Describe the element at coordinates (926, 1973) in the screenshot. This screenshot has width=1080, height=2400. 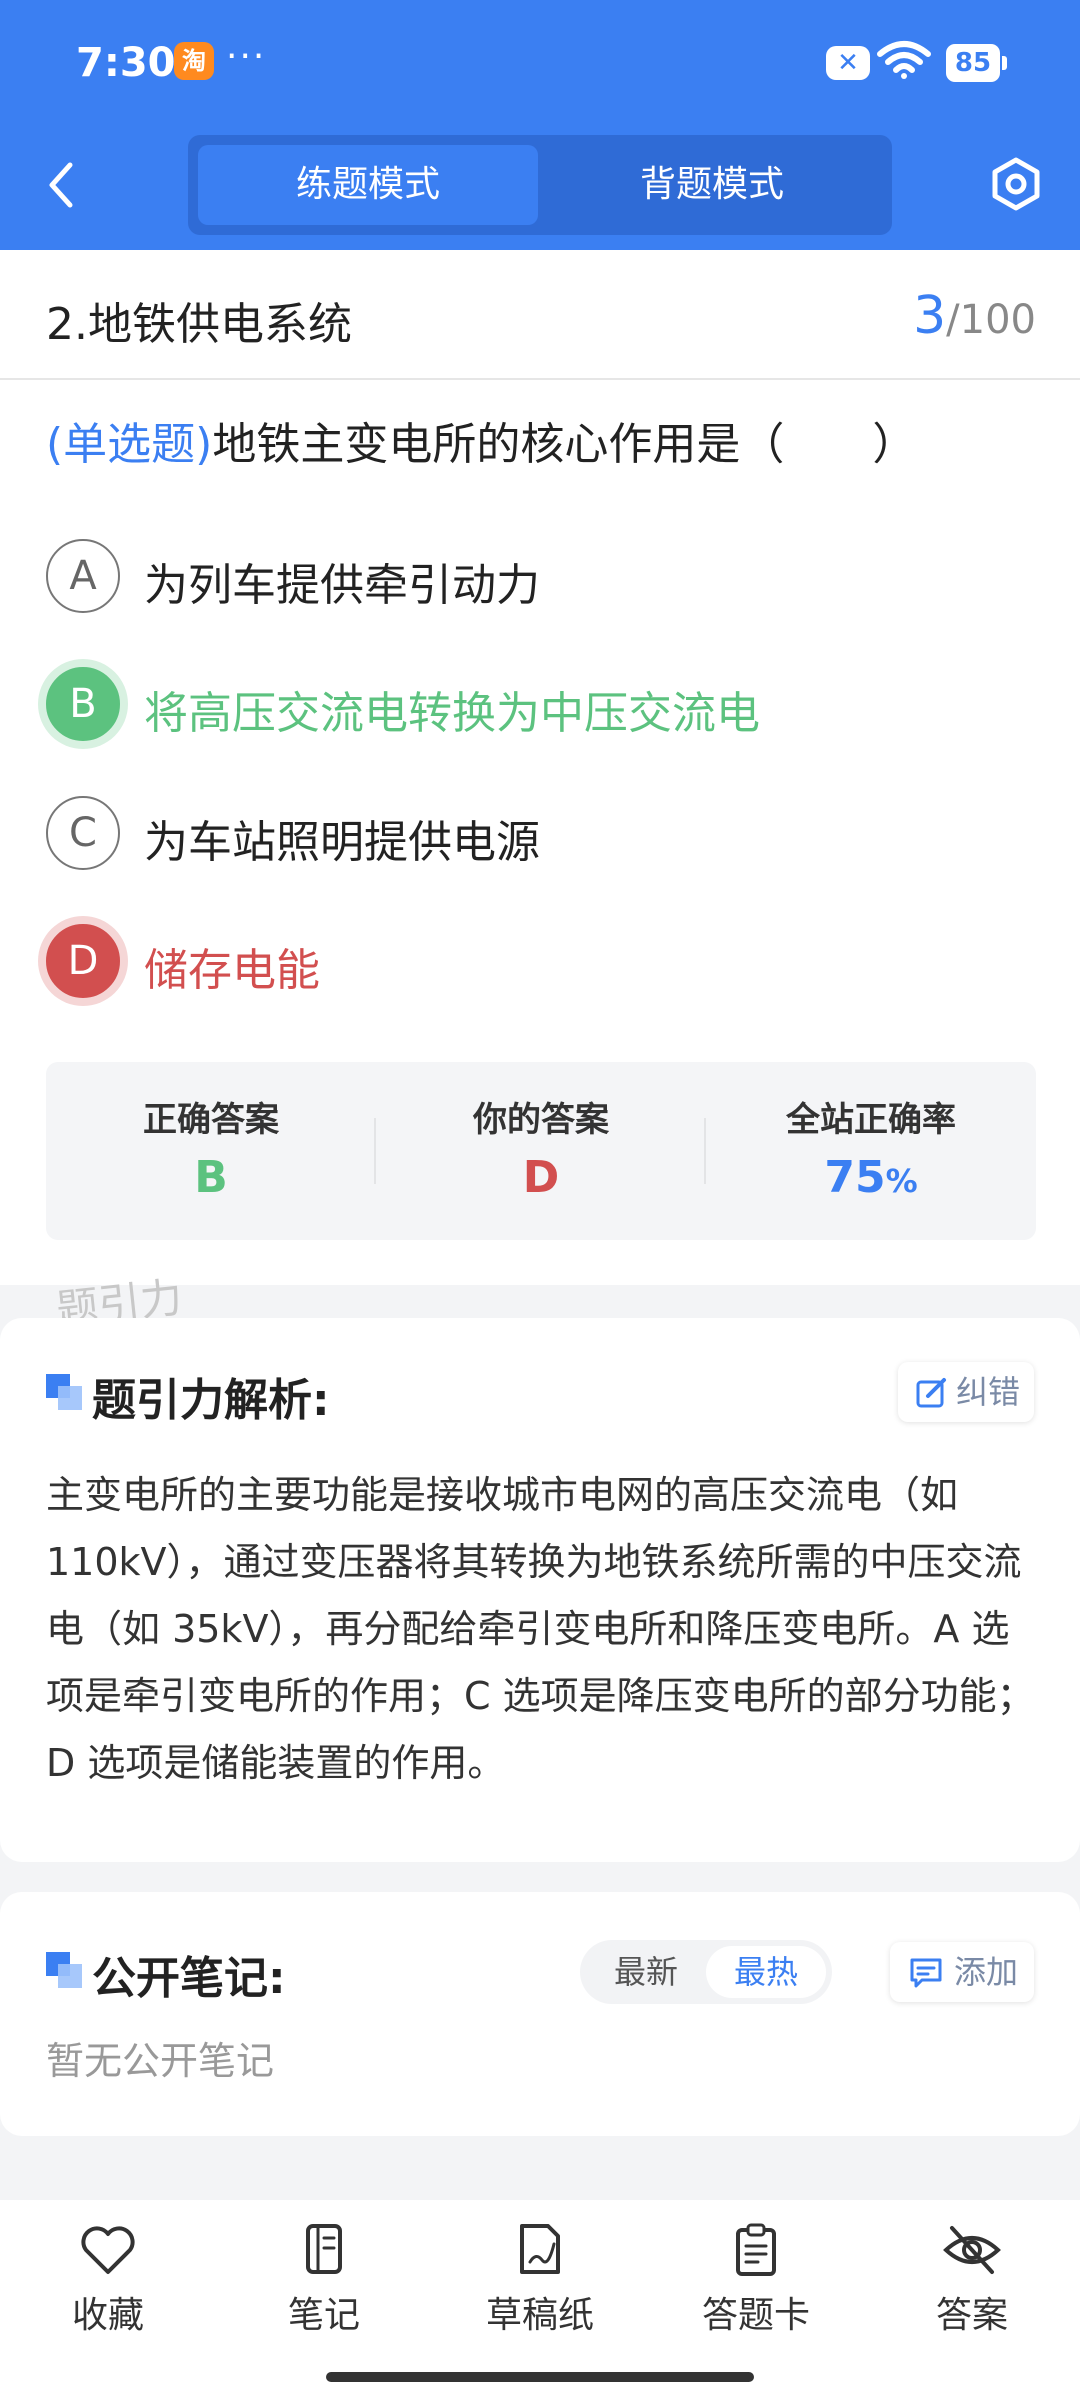
I see `comment-icon` at that location.